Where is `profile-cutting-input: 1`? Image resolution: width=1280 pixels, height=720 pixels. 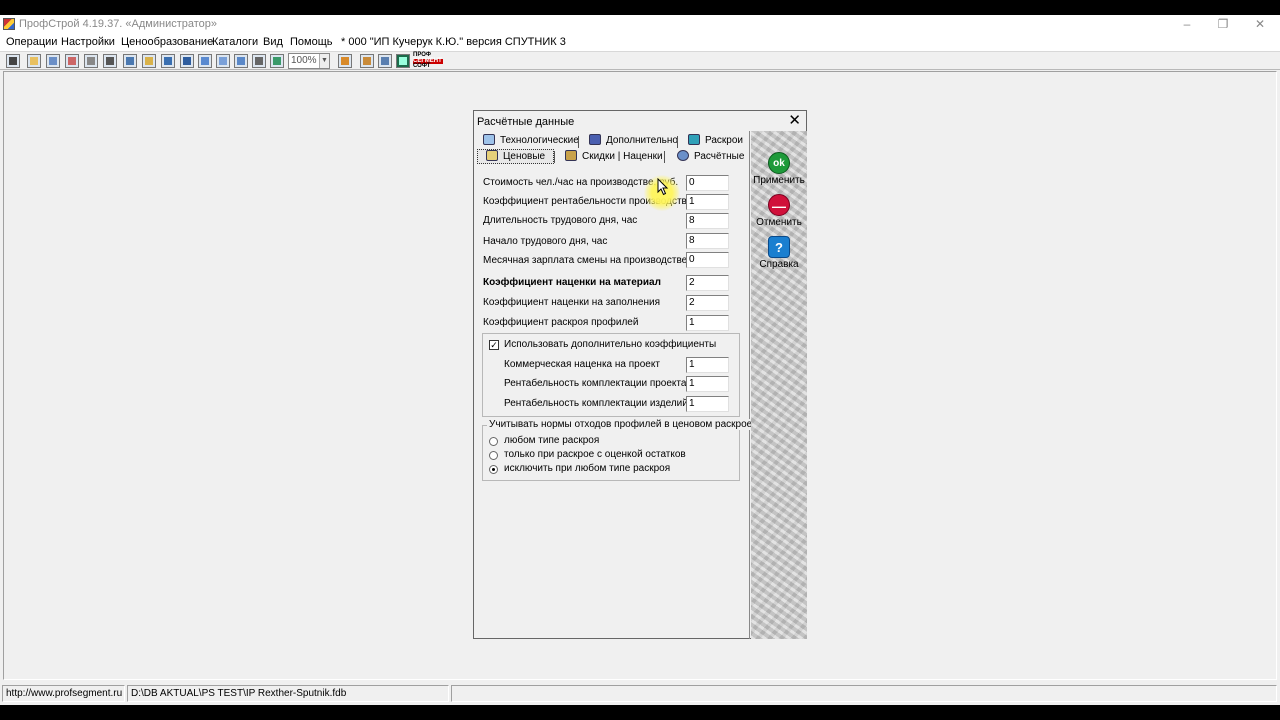 profile-cutting-input: 1 is located at coordinates (707, 323).